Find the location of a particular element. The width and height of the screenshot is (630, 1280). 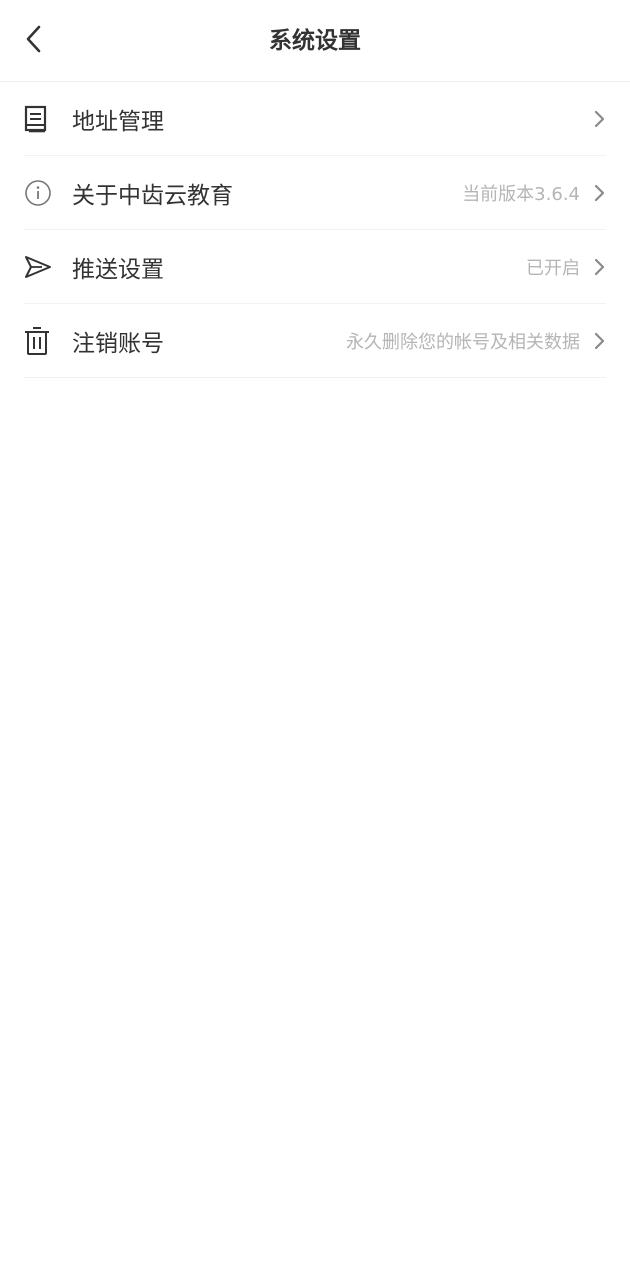

settings-item-about: 关于中齿云教育 当前版本3.6.4 is located at coordinates (315, 193).